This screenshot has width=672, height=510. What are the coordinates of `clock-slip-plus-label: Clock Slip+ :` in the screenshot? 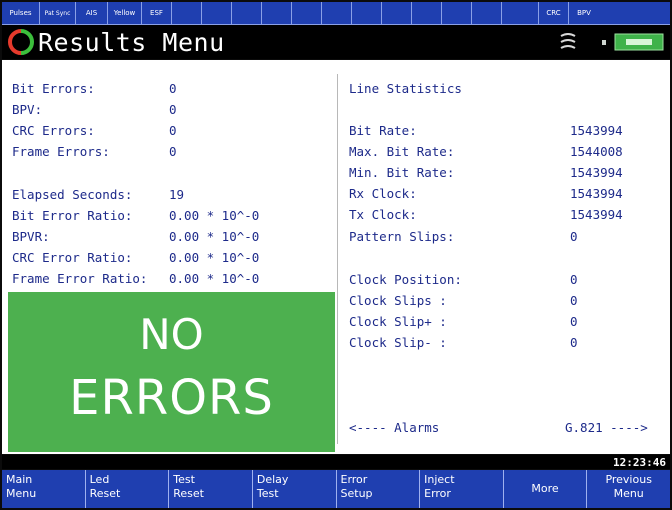 It's located at (398, 321).